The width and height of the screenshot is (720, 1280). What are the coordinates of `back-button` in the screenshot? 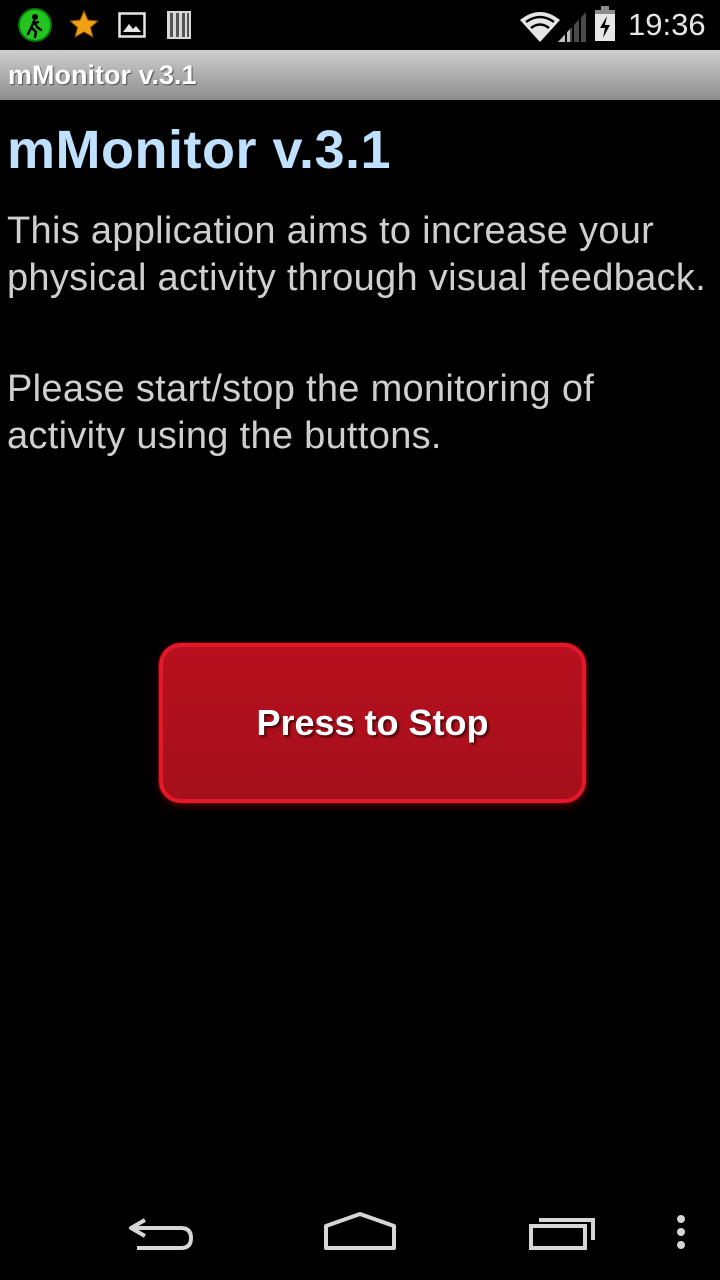 It's located at (160, 1232).